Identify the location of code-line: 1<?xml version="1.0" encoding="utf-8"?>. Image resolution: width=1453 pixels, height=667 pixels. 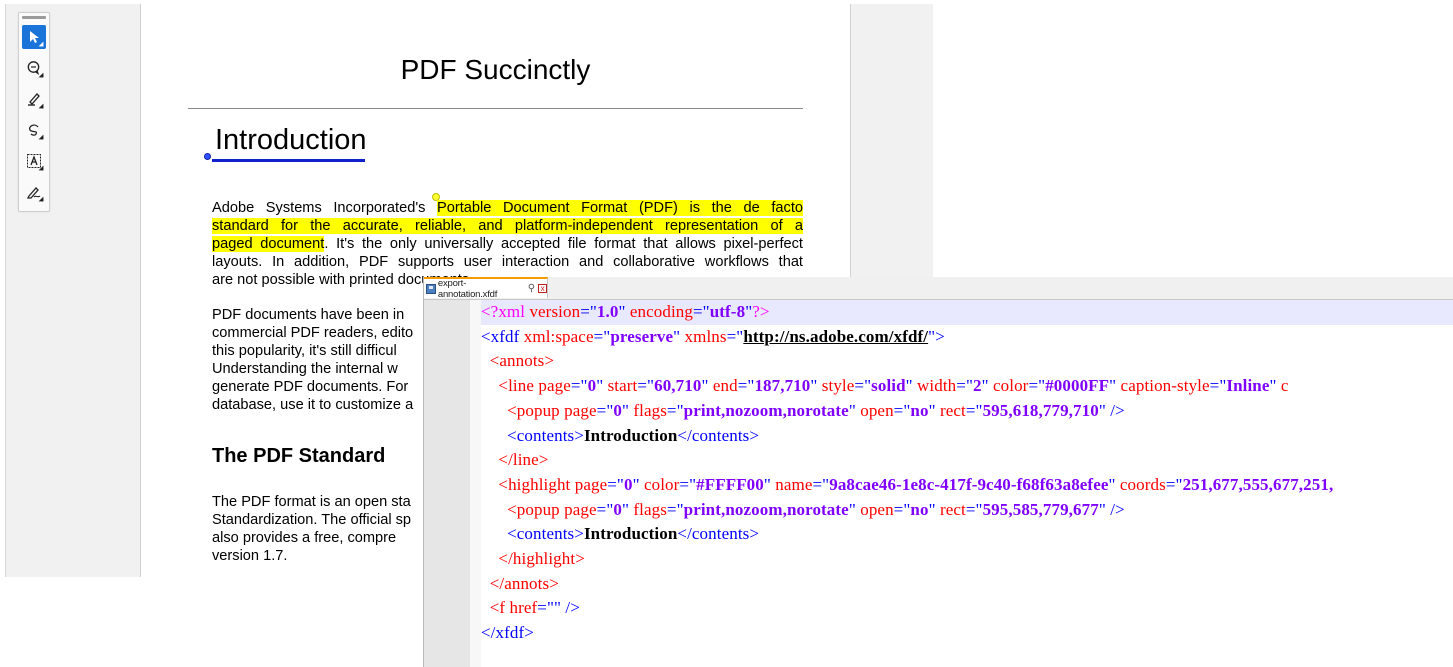
(967, 312).